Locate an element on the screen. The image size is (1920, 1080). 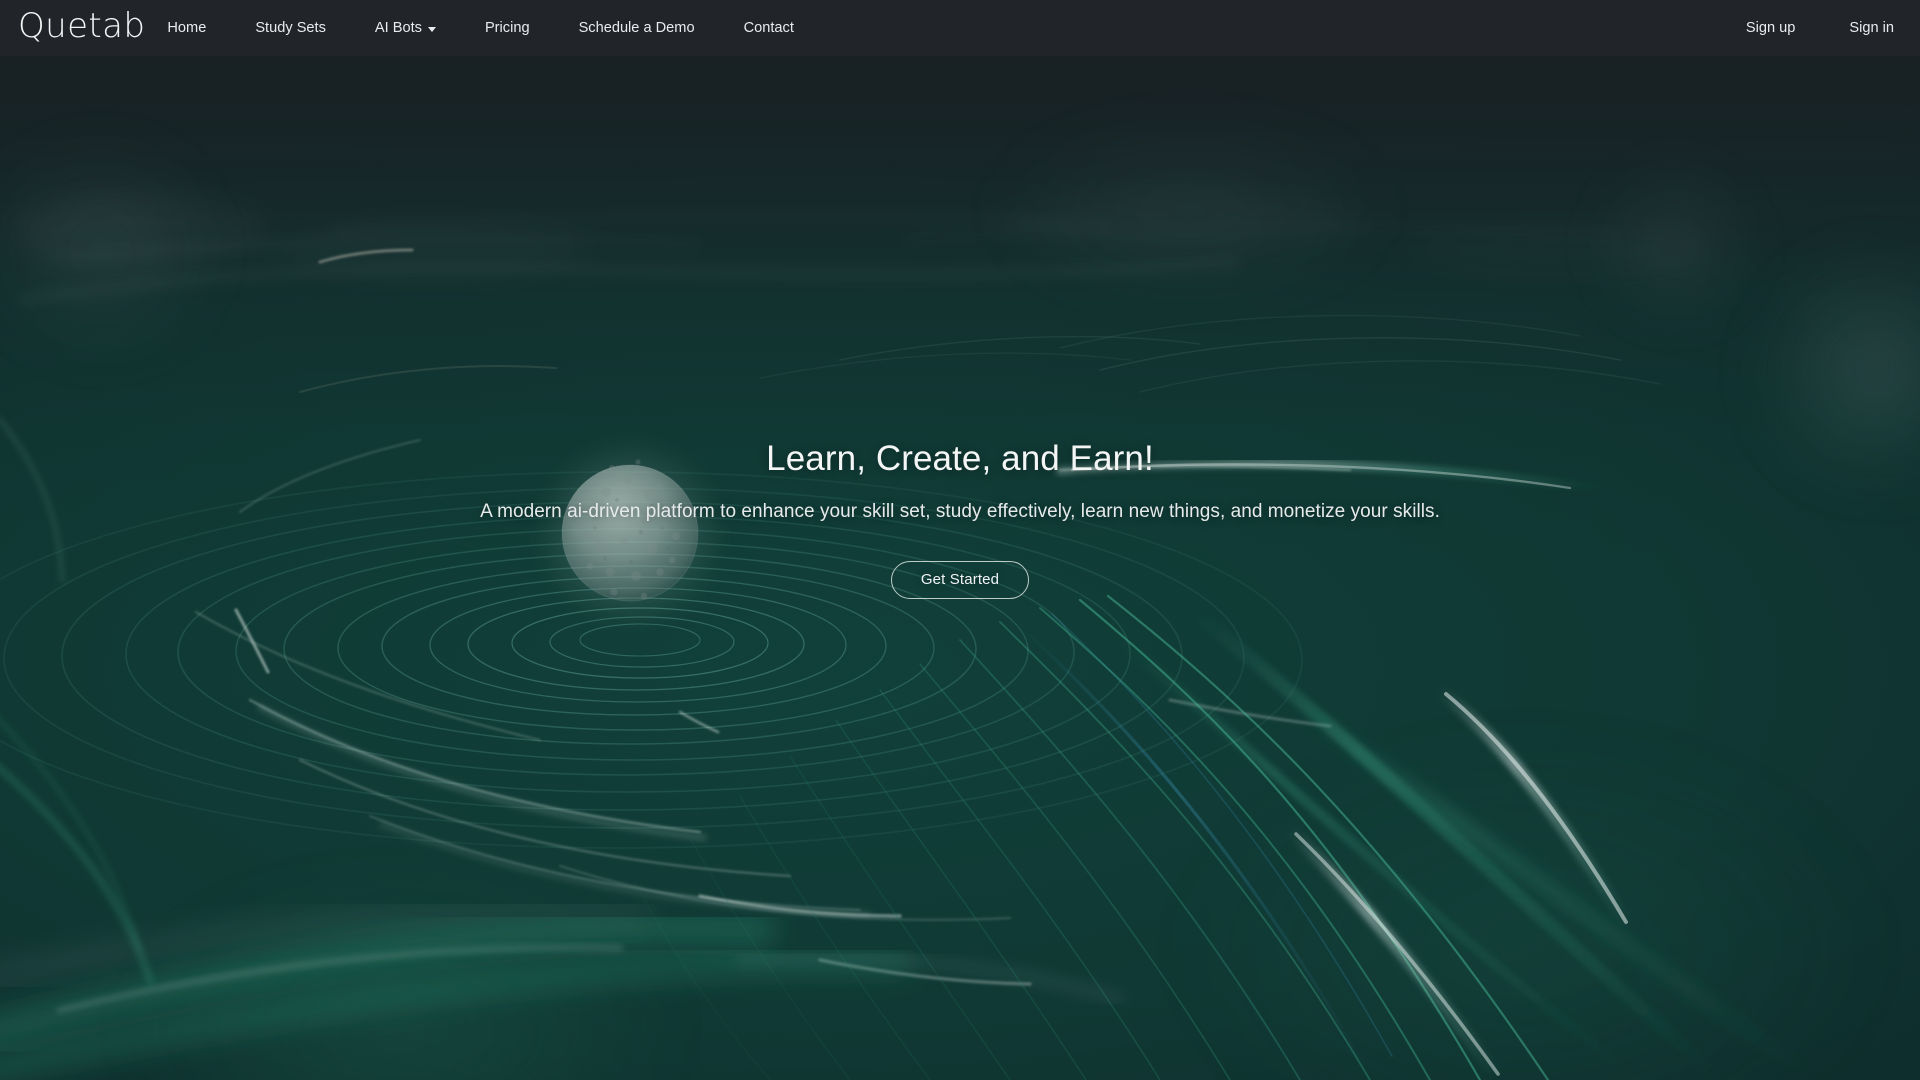
nav-link-study-sets: Study Sets is located at coordinates (290, 28).